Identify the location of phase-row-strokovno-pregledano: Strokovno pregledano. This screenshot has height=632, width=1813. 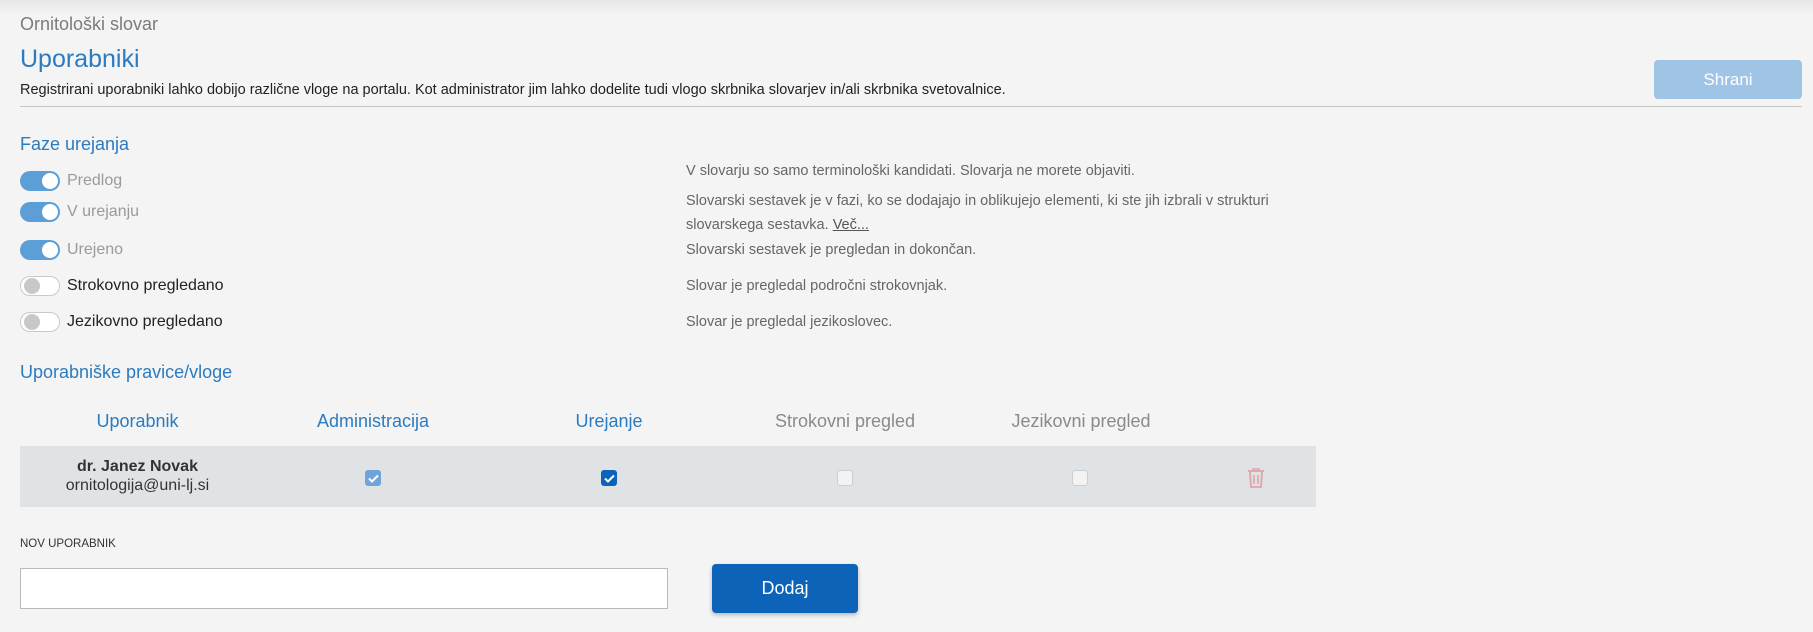
(122, 286).